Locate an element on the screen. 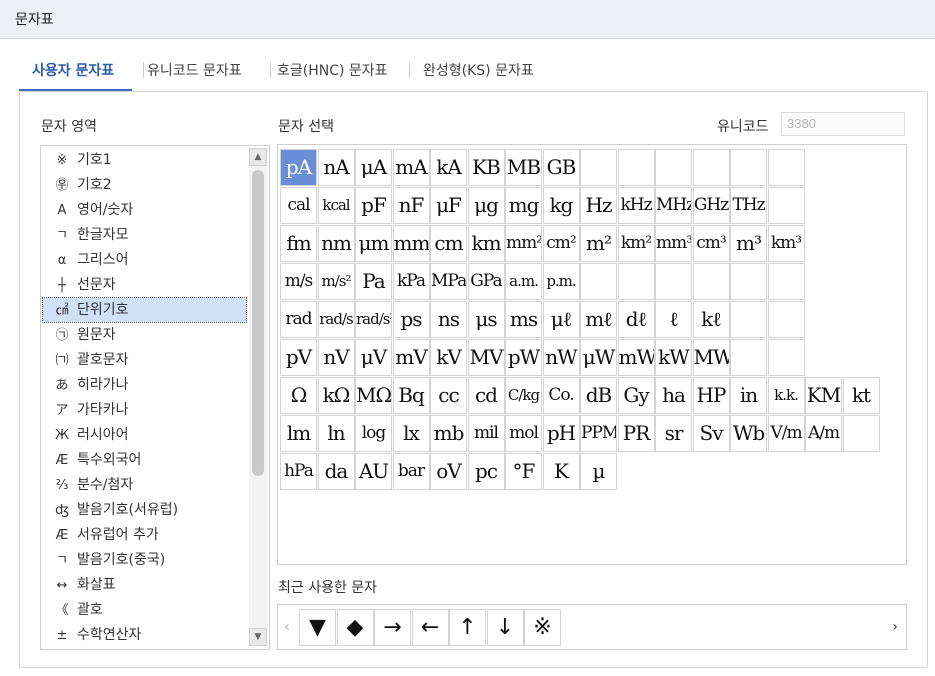  char-cell: mm is located at coordinates (411, 243).